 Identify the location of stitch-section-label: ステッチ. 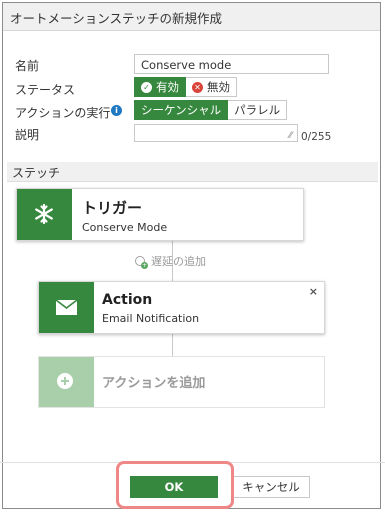
(36, 173).